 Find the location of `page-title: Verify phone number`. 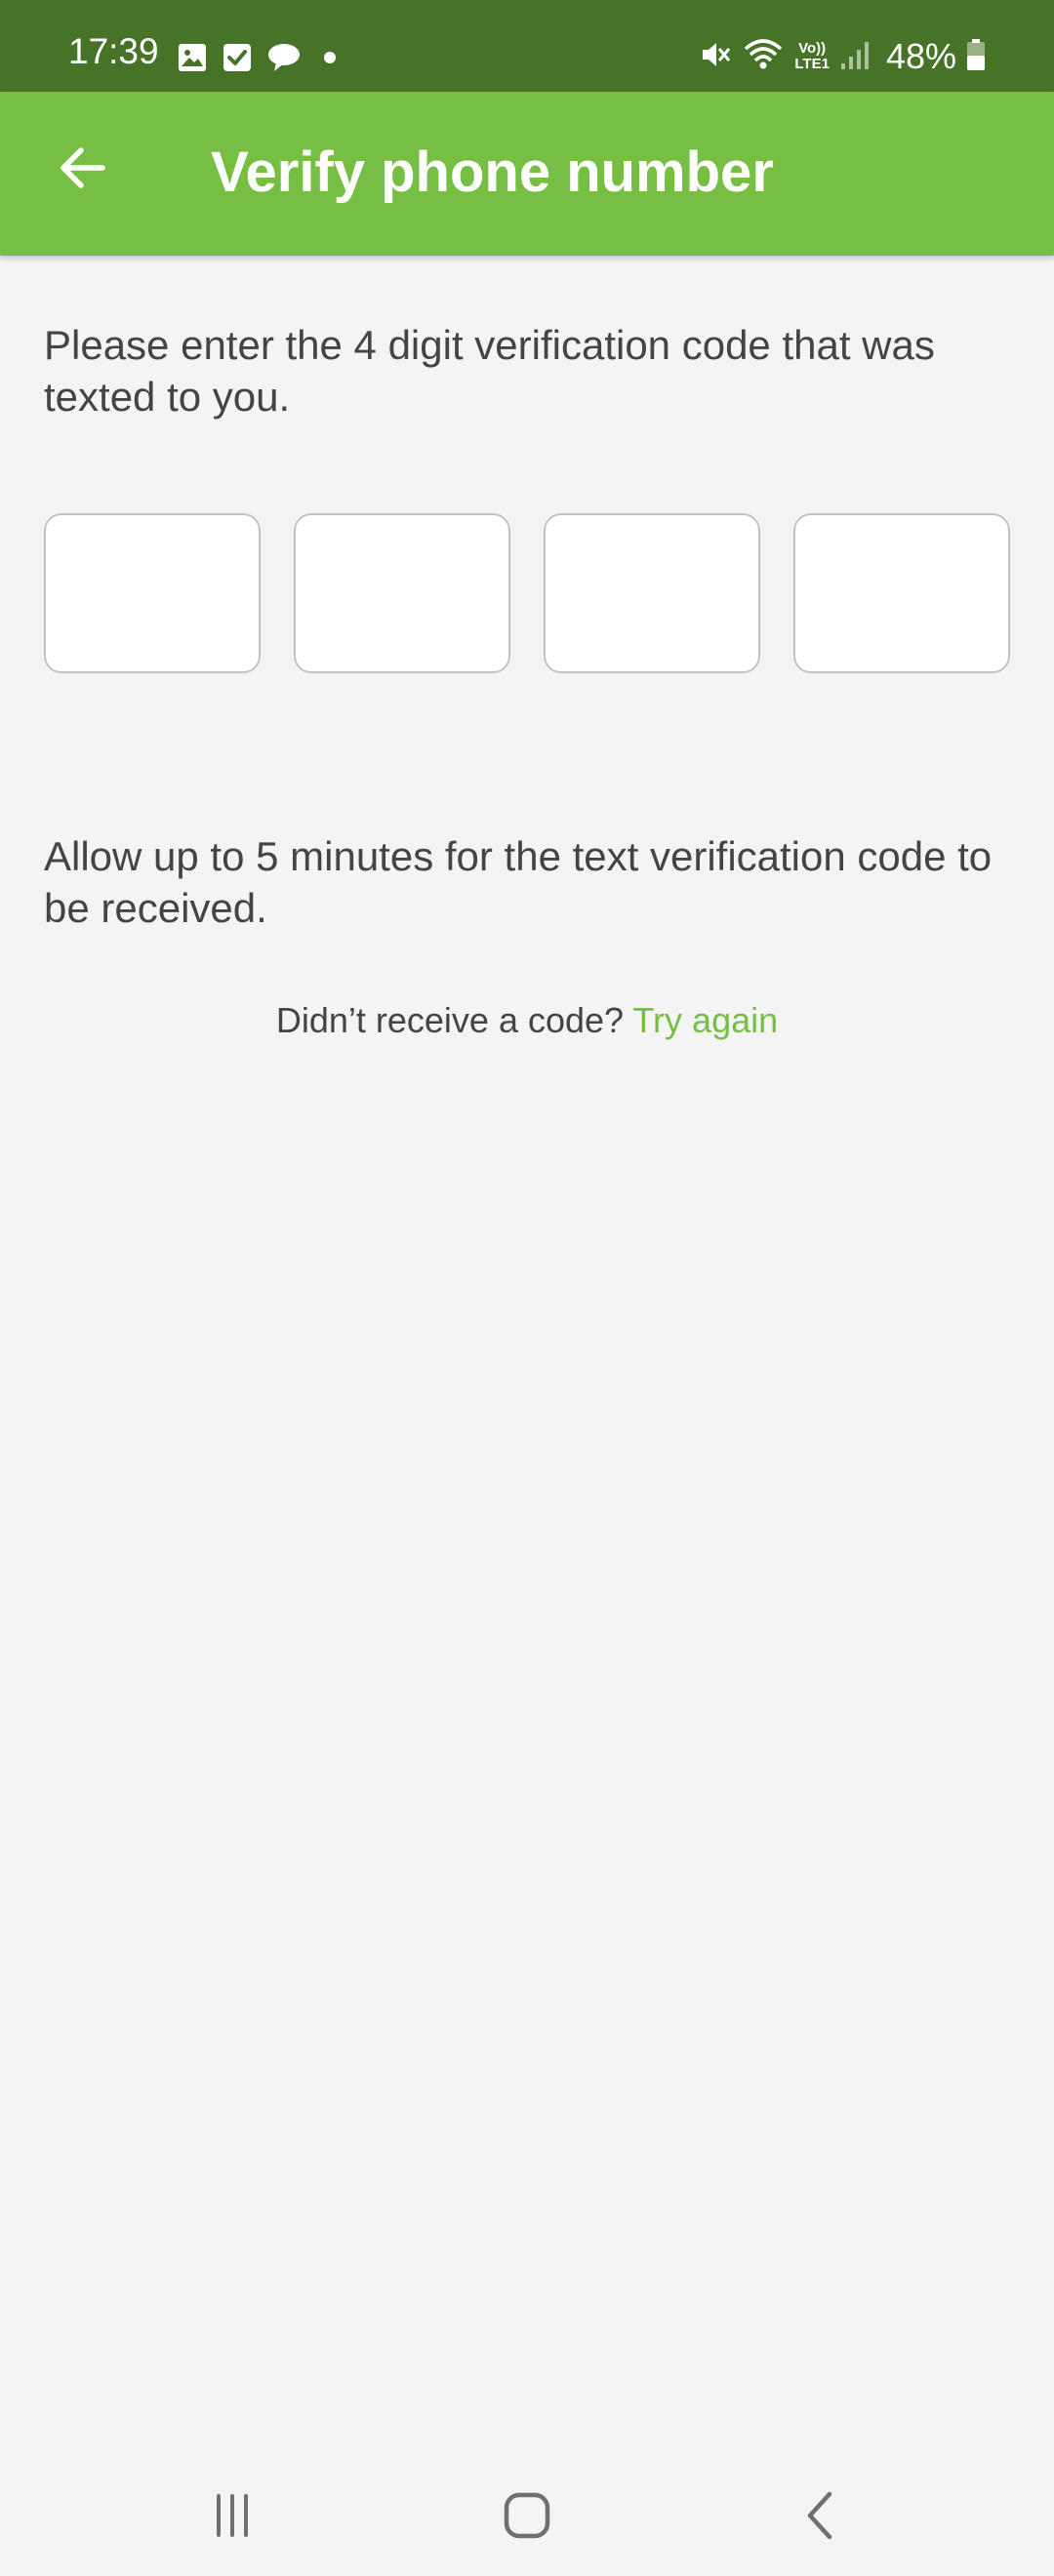

page-title: Verify phone number is located at coordinates (492, 172).